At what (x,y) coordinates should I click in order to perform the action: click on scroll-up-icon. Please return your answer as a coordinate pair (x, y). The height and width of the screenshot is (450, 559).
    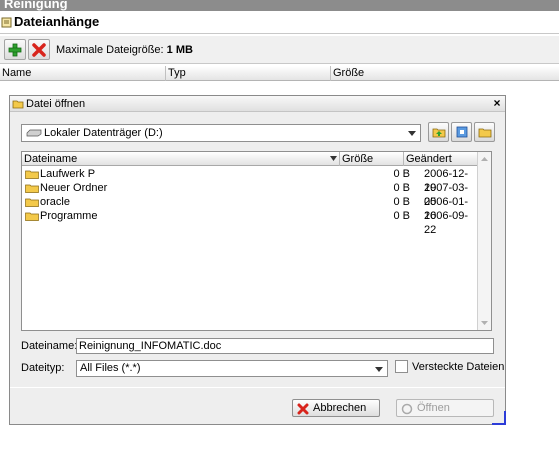
    Looking at the image, I should click on (484, 159).